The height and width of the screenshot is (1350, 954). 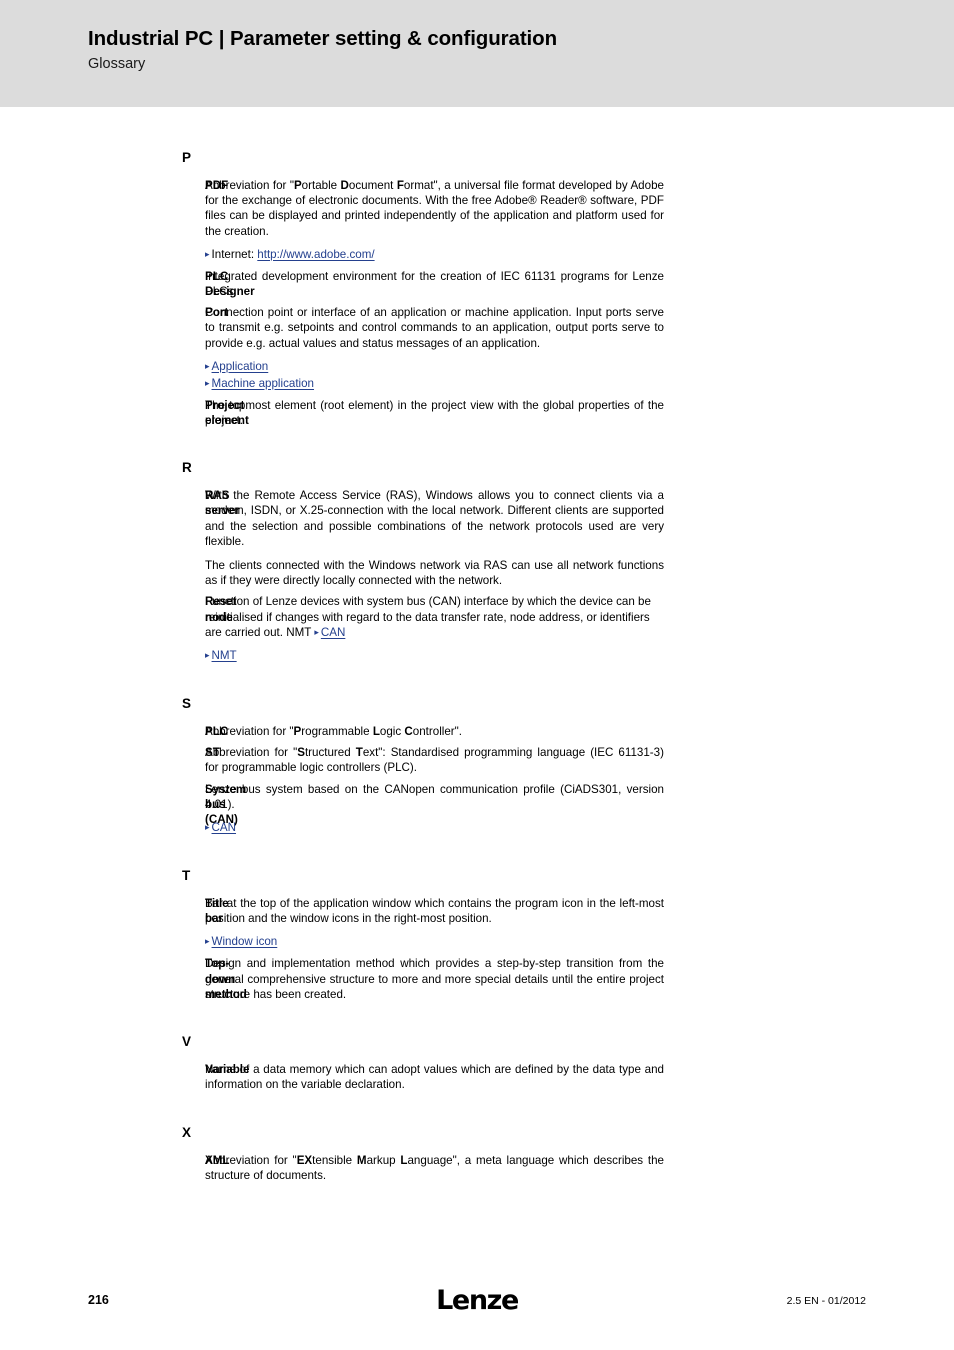 I want to click on cross-reference-line: ▸ Machine application, so click(x=434, y=384).